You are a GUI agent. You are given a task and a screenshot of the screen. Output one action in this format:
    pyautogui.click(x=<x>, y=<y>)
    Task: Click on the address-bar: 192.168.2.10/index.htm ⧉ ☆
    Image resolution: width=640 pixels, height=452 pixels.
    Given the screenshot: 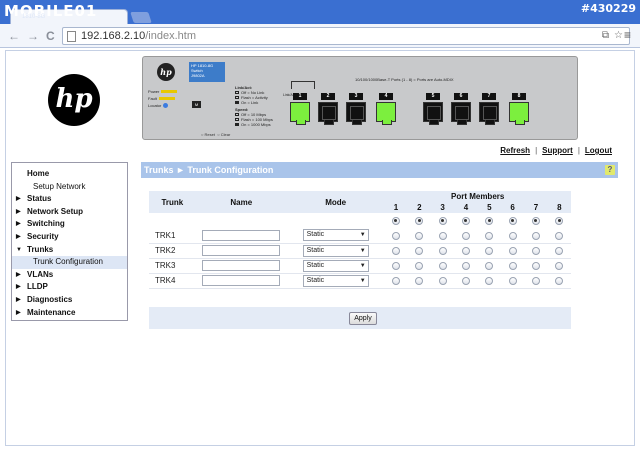 What is the action you would take?
    pyautogui.click(x=346, y=36)
    